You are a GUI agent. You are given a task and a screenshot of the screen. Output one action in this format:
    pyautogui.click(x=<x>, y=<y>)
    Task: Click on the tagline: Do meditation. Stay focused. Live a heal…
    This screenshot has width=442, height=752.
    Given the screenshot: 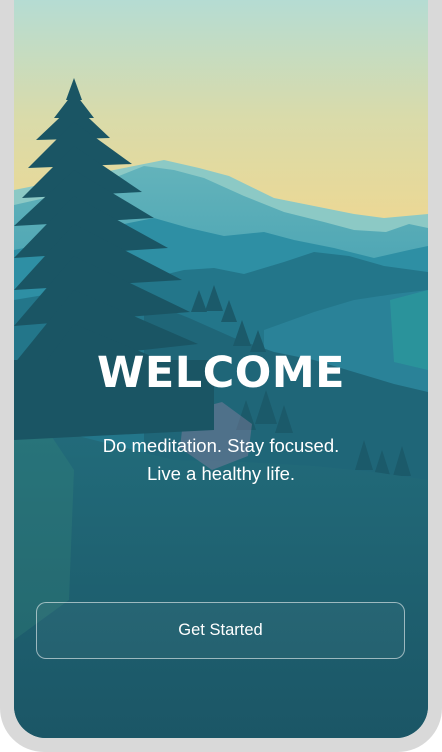 What is the action you would take?
    pyautogui.click(x=221, y=460)
    